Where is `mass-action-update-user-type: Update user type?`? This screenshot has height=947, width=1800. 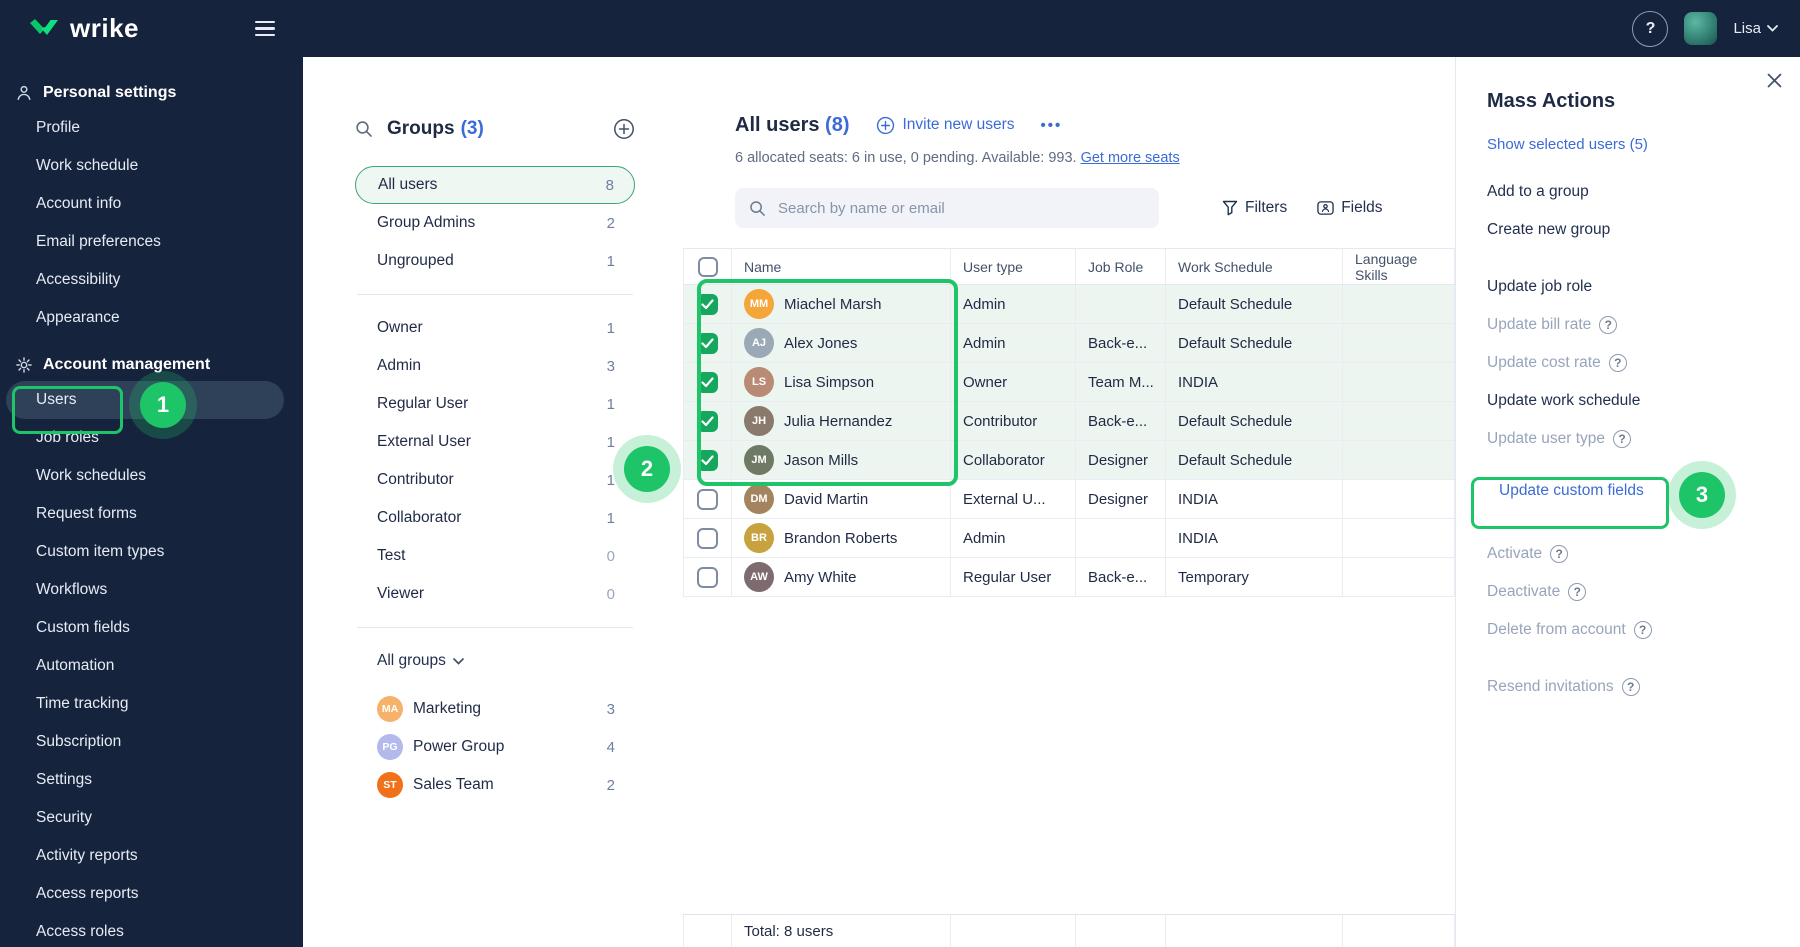
mass-action-update-user-type: Update user type? is located at coordinates (1633, 439).